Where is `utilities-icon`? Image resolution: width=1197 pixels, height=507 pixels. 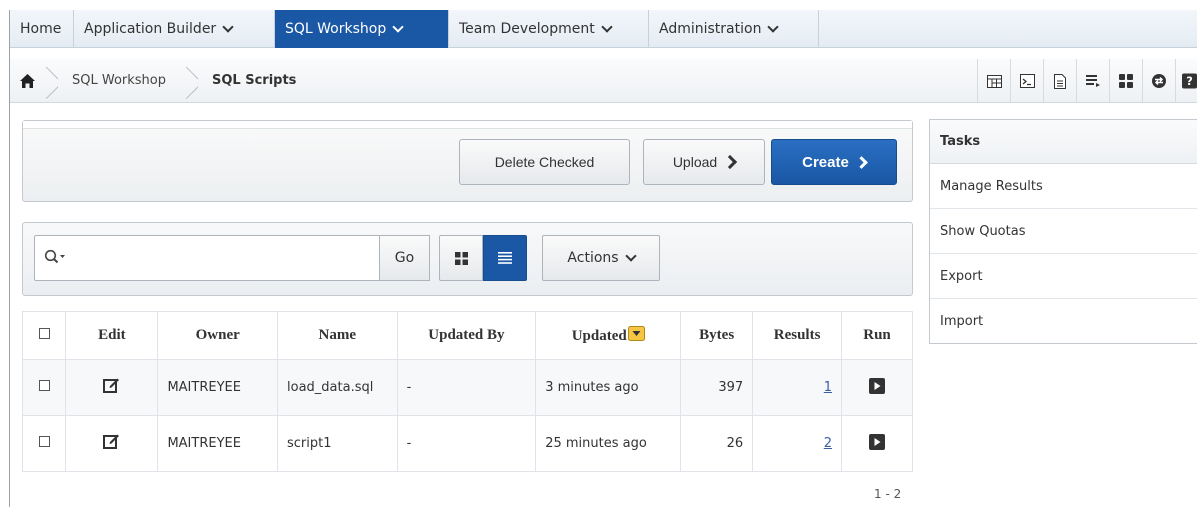 utilities-icon is located at coordinates (1125, 81).